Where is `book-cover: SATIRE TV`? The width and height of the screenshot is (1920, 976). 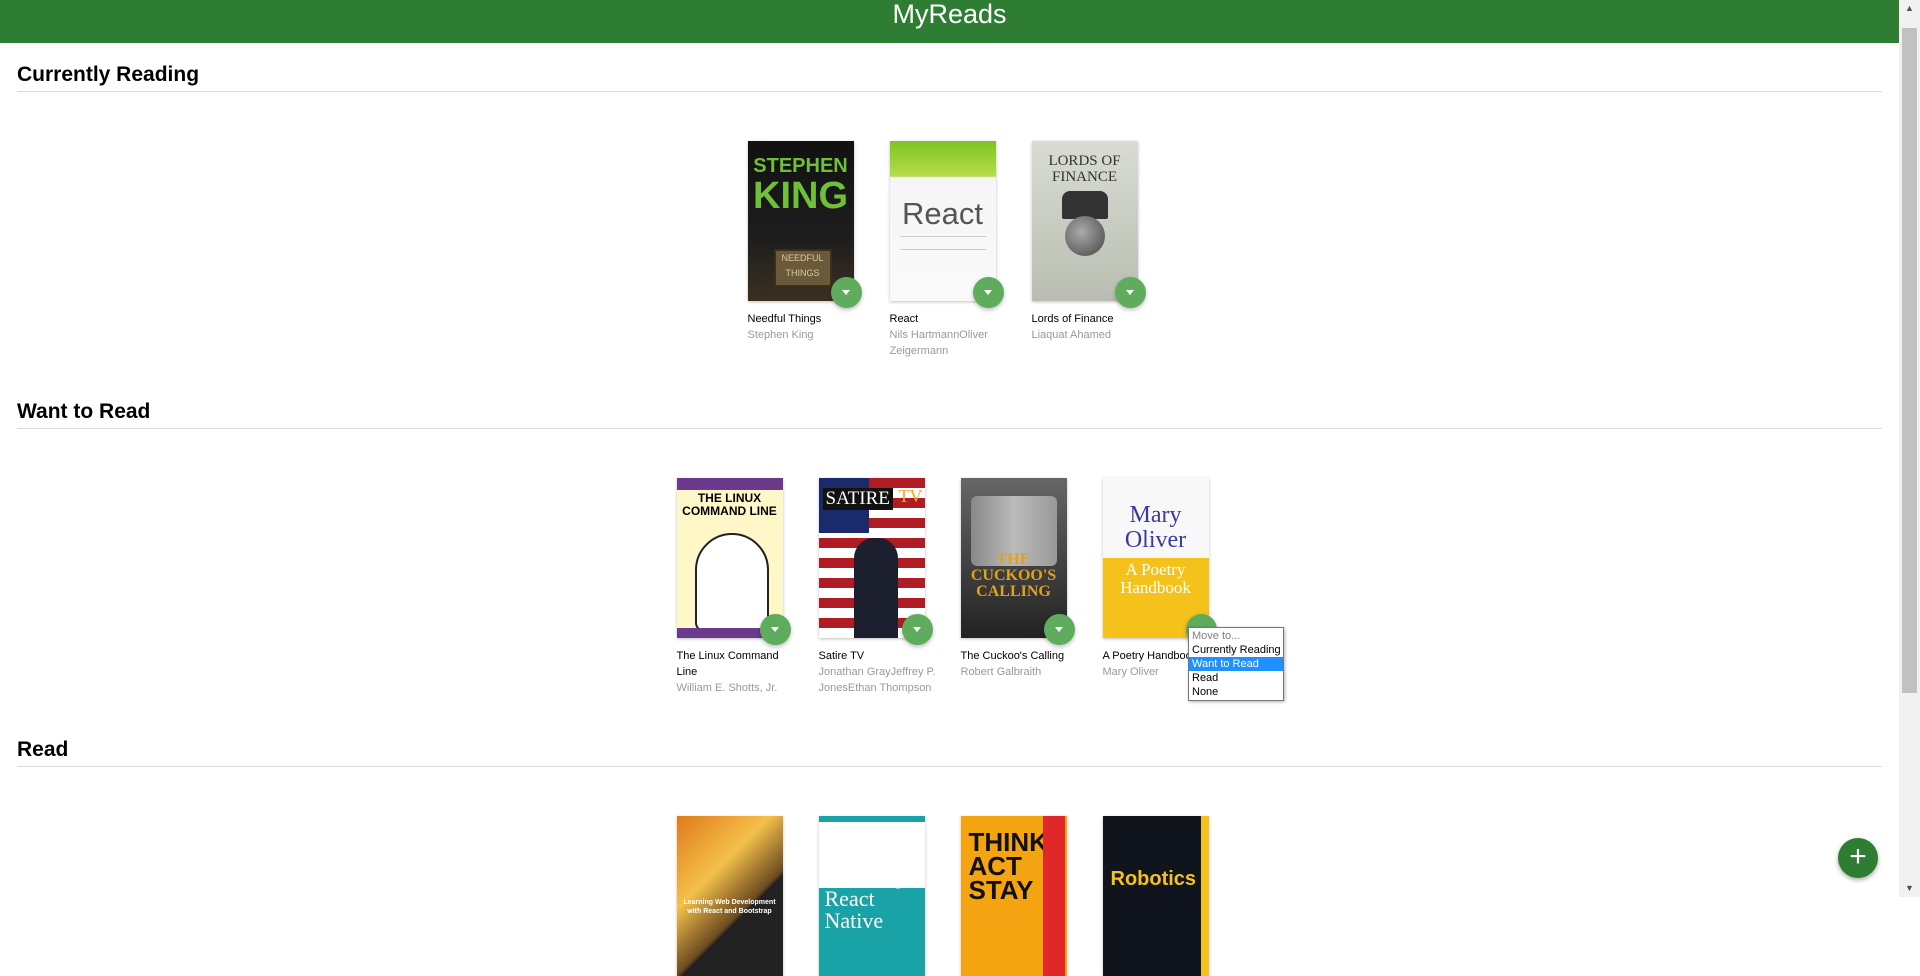
book-cover: SATIRE TV is located at coordinates (871, 558).